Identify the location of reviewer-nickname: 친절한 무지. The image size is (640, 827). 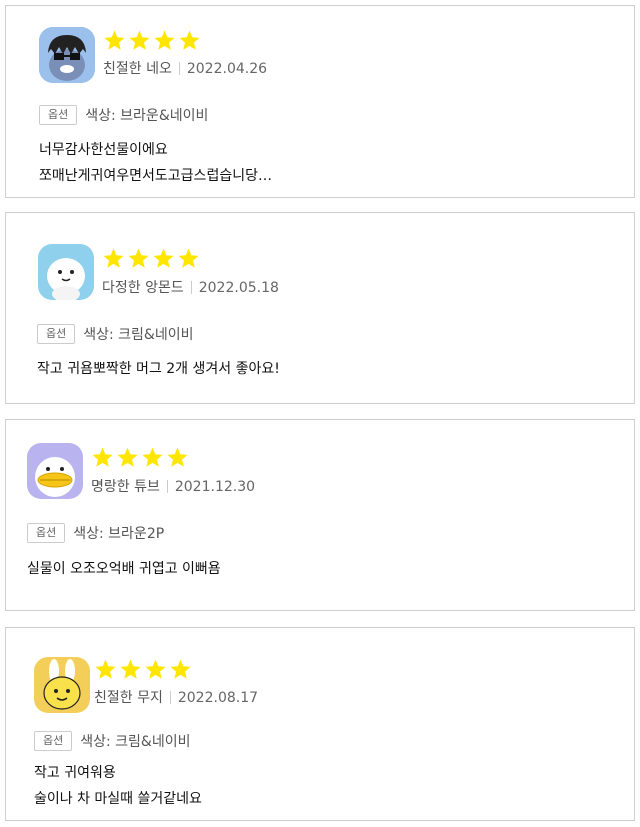
(128, 698).